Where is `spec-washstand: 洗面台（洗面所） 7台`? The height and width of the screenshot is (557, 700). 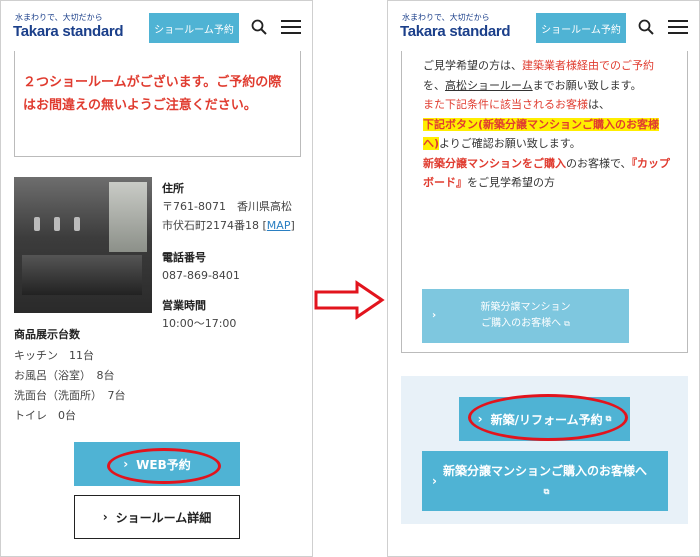
spec-washstand: 洗面台（洗面所） 7台 is located at coordinates (70, 395).